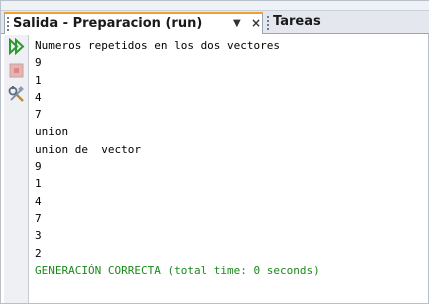 The image size is (429, 304). Describe the element at coordinates (215, 6) in the screenshot. I see `window-top-strip` at that location.